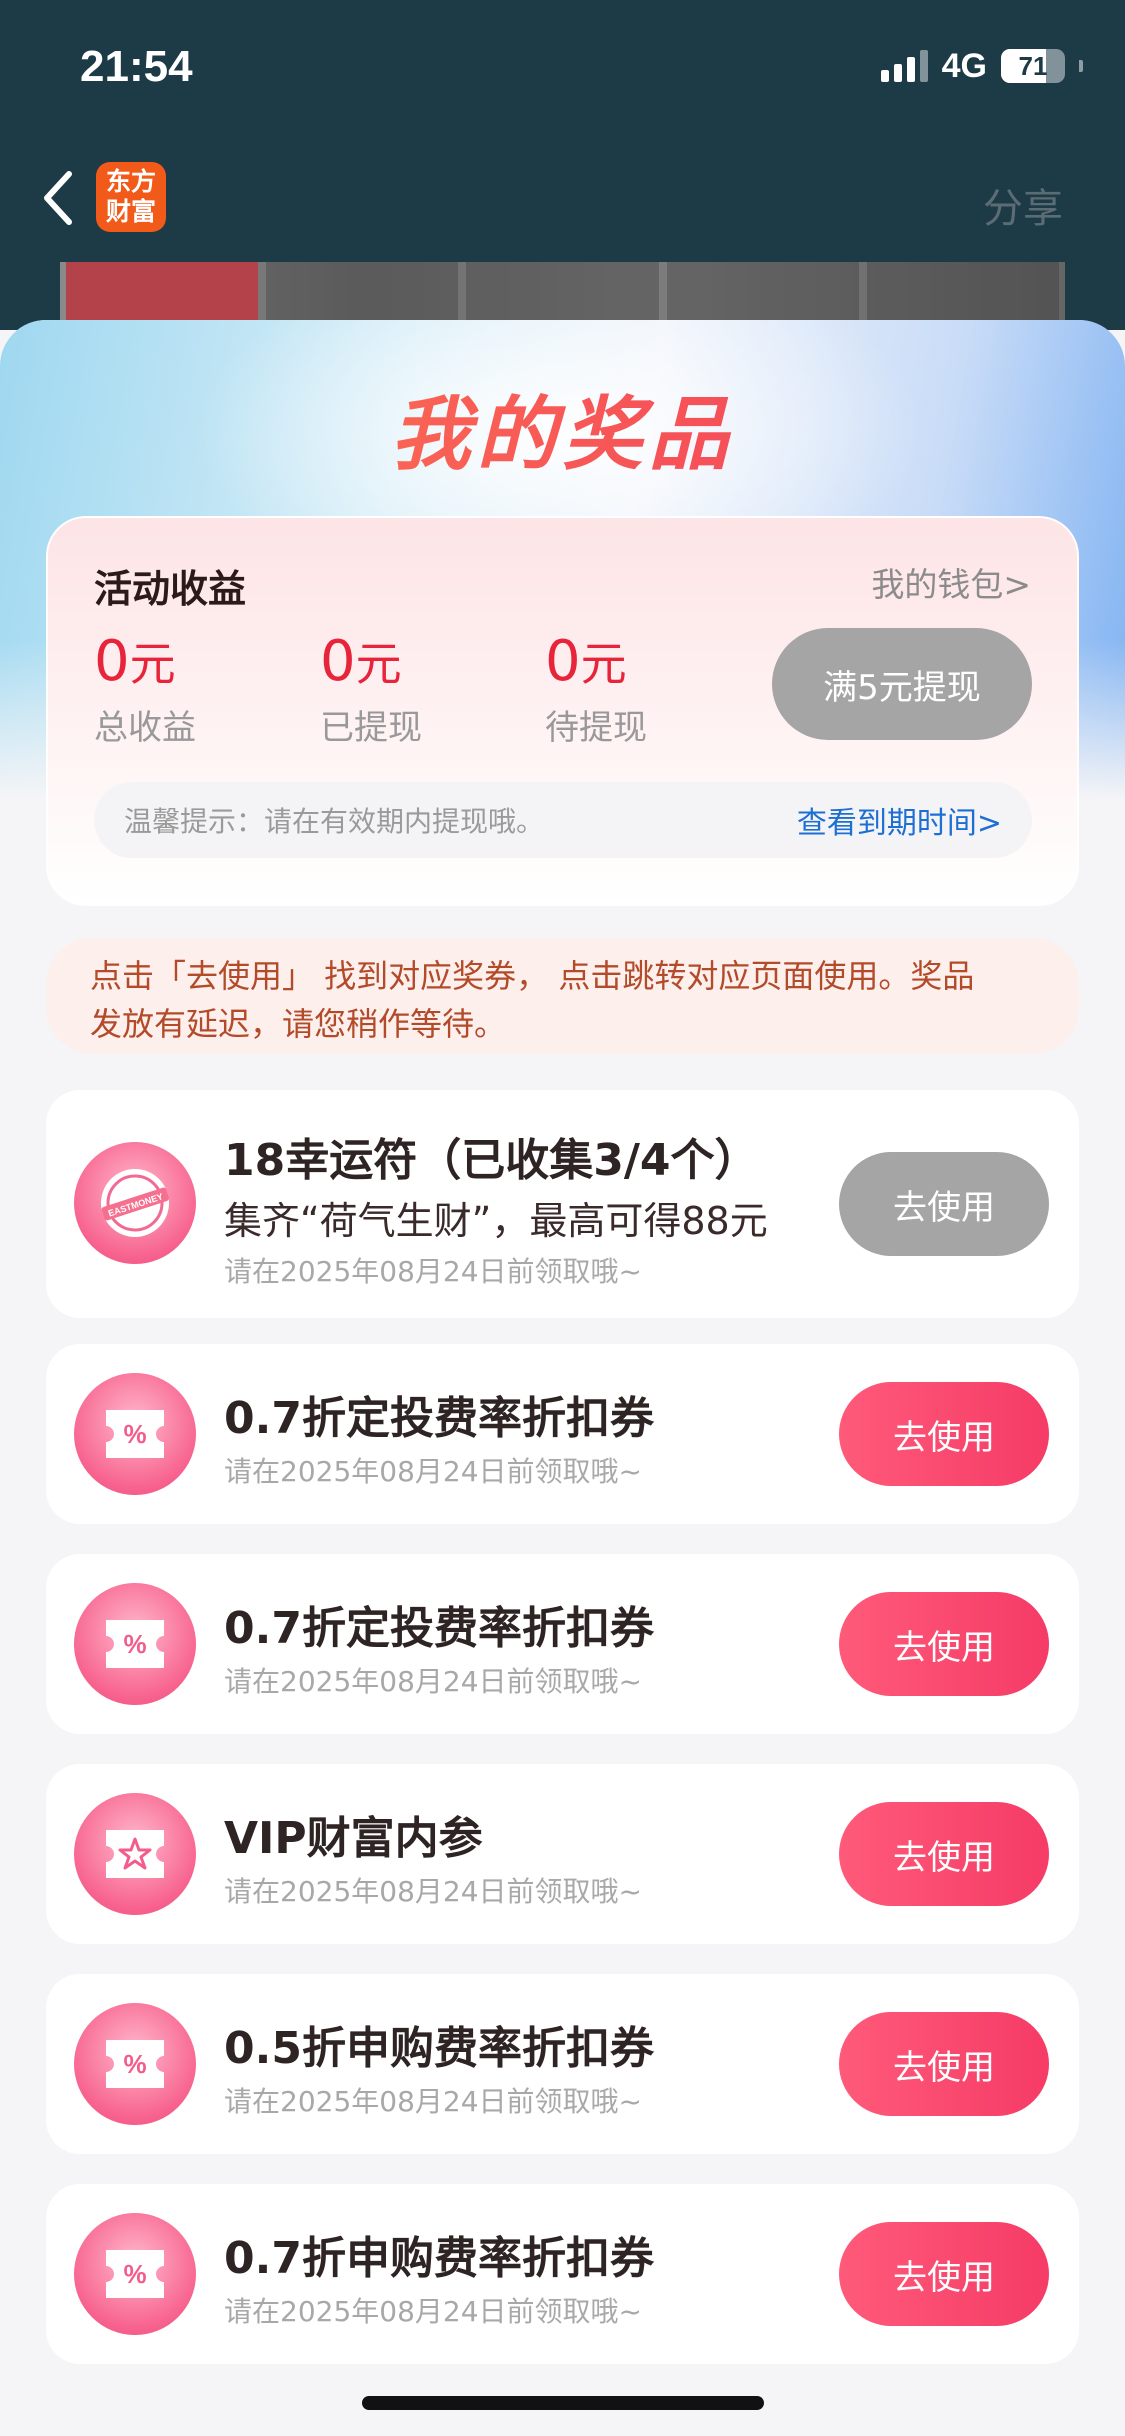 This screenshot has height=2436, width=1125. I want to click on expiry-link: 查看到期时间>, so click(899, 820).